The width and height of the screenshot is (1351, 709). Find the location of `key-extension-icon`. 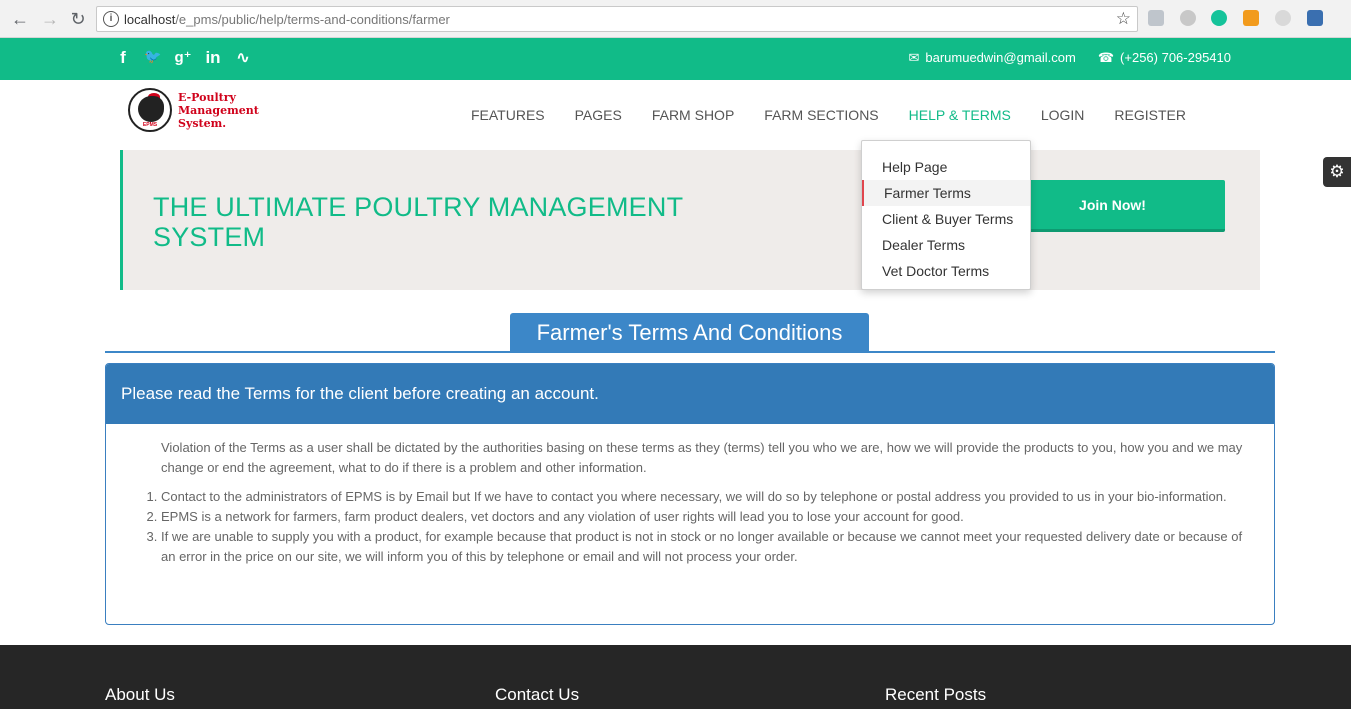

key-extension-icon is located at coordinates (1251, 18).